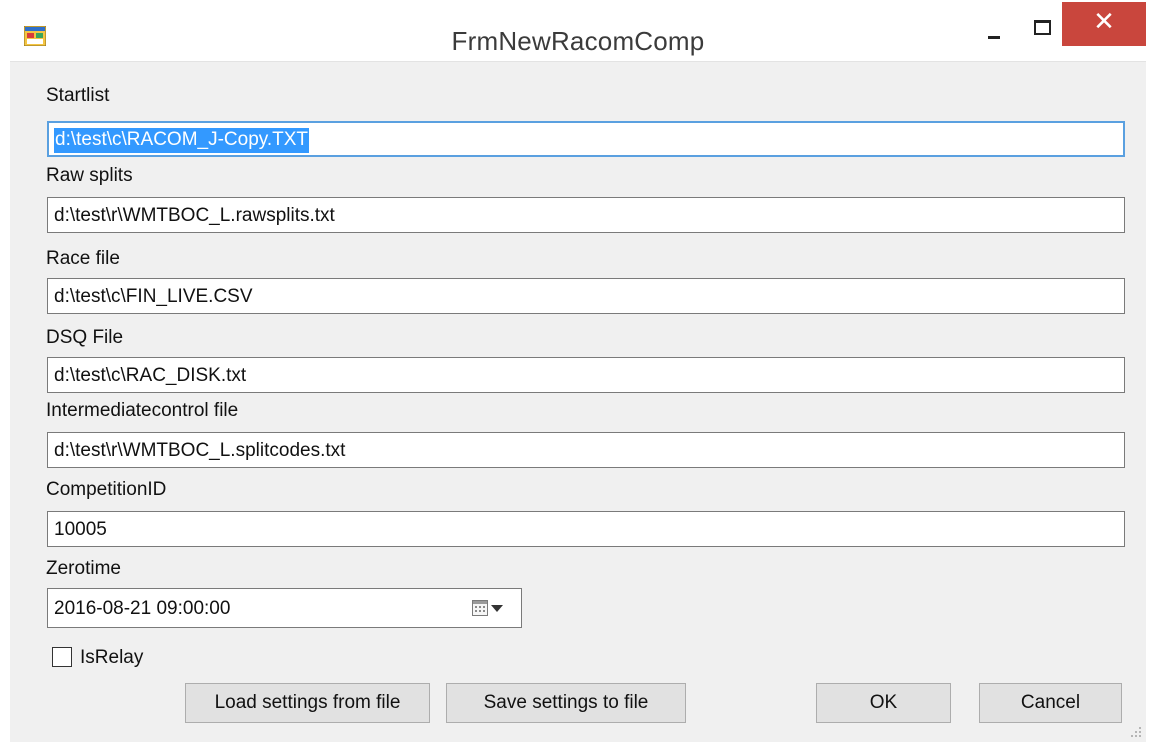 This screenshot has width=1156, height=749. What do you see at coordinates (578, 30) in the screenshot?
I see `title-bar: FrmNewRacomComp ✕` at bounding box center [578, 30].